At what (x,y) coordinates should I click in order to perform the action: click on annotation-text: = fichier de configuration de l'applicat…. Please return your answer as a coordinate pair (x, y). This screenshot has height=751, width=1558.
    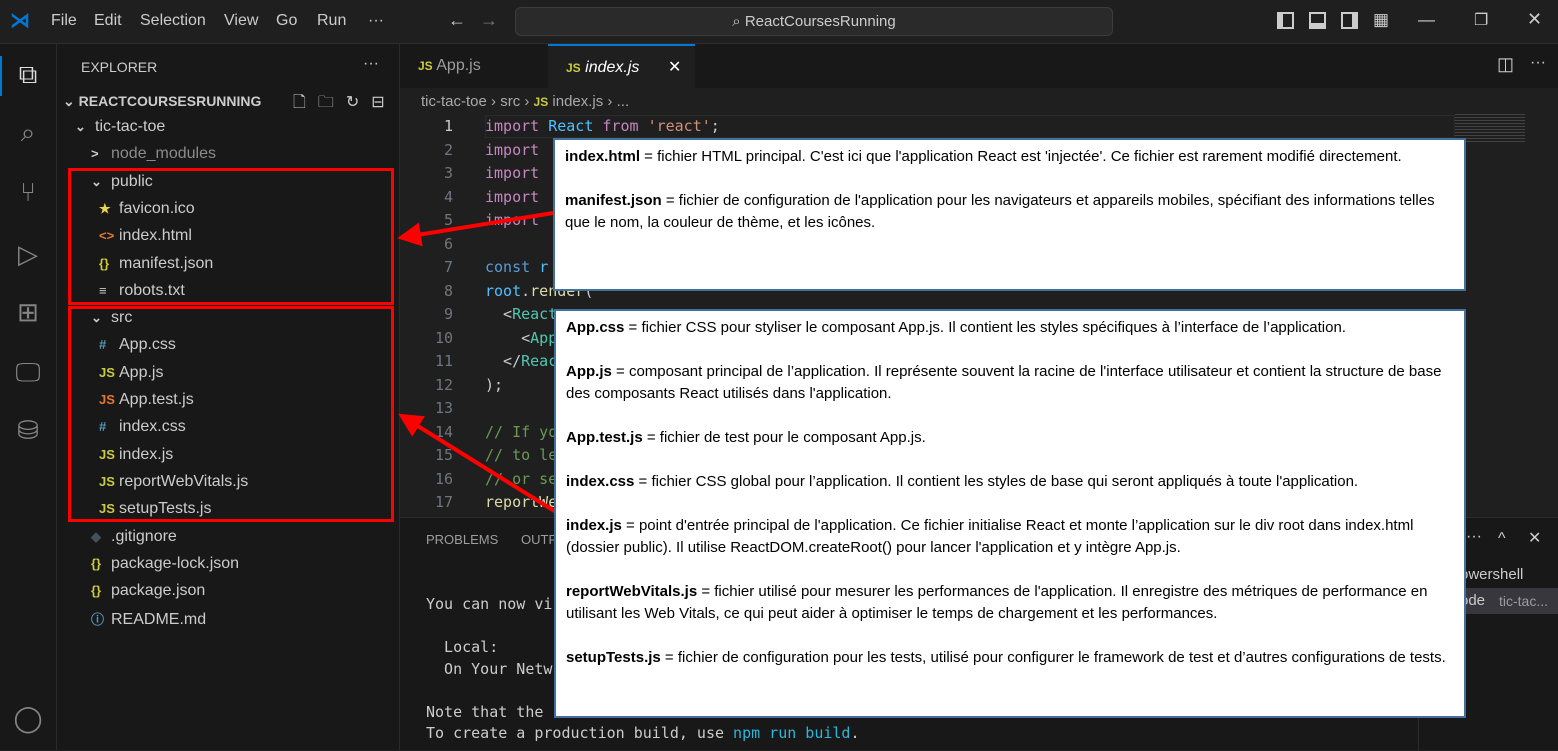
    Looking at the image, I should click on (1000, 211).